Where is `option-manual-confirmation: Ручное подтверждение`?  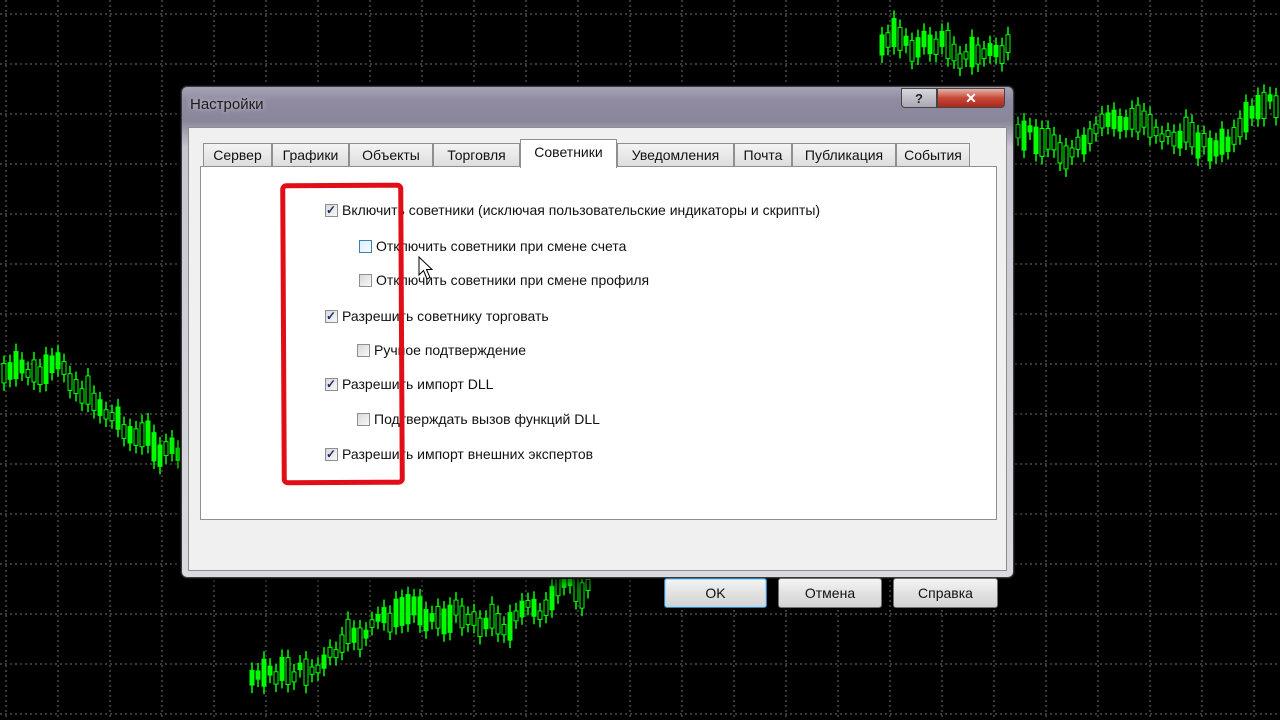 option-manual-confirmation: Ручное подтверждение is located at coordinates (441, 350).